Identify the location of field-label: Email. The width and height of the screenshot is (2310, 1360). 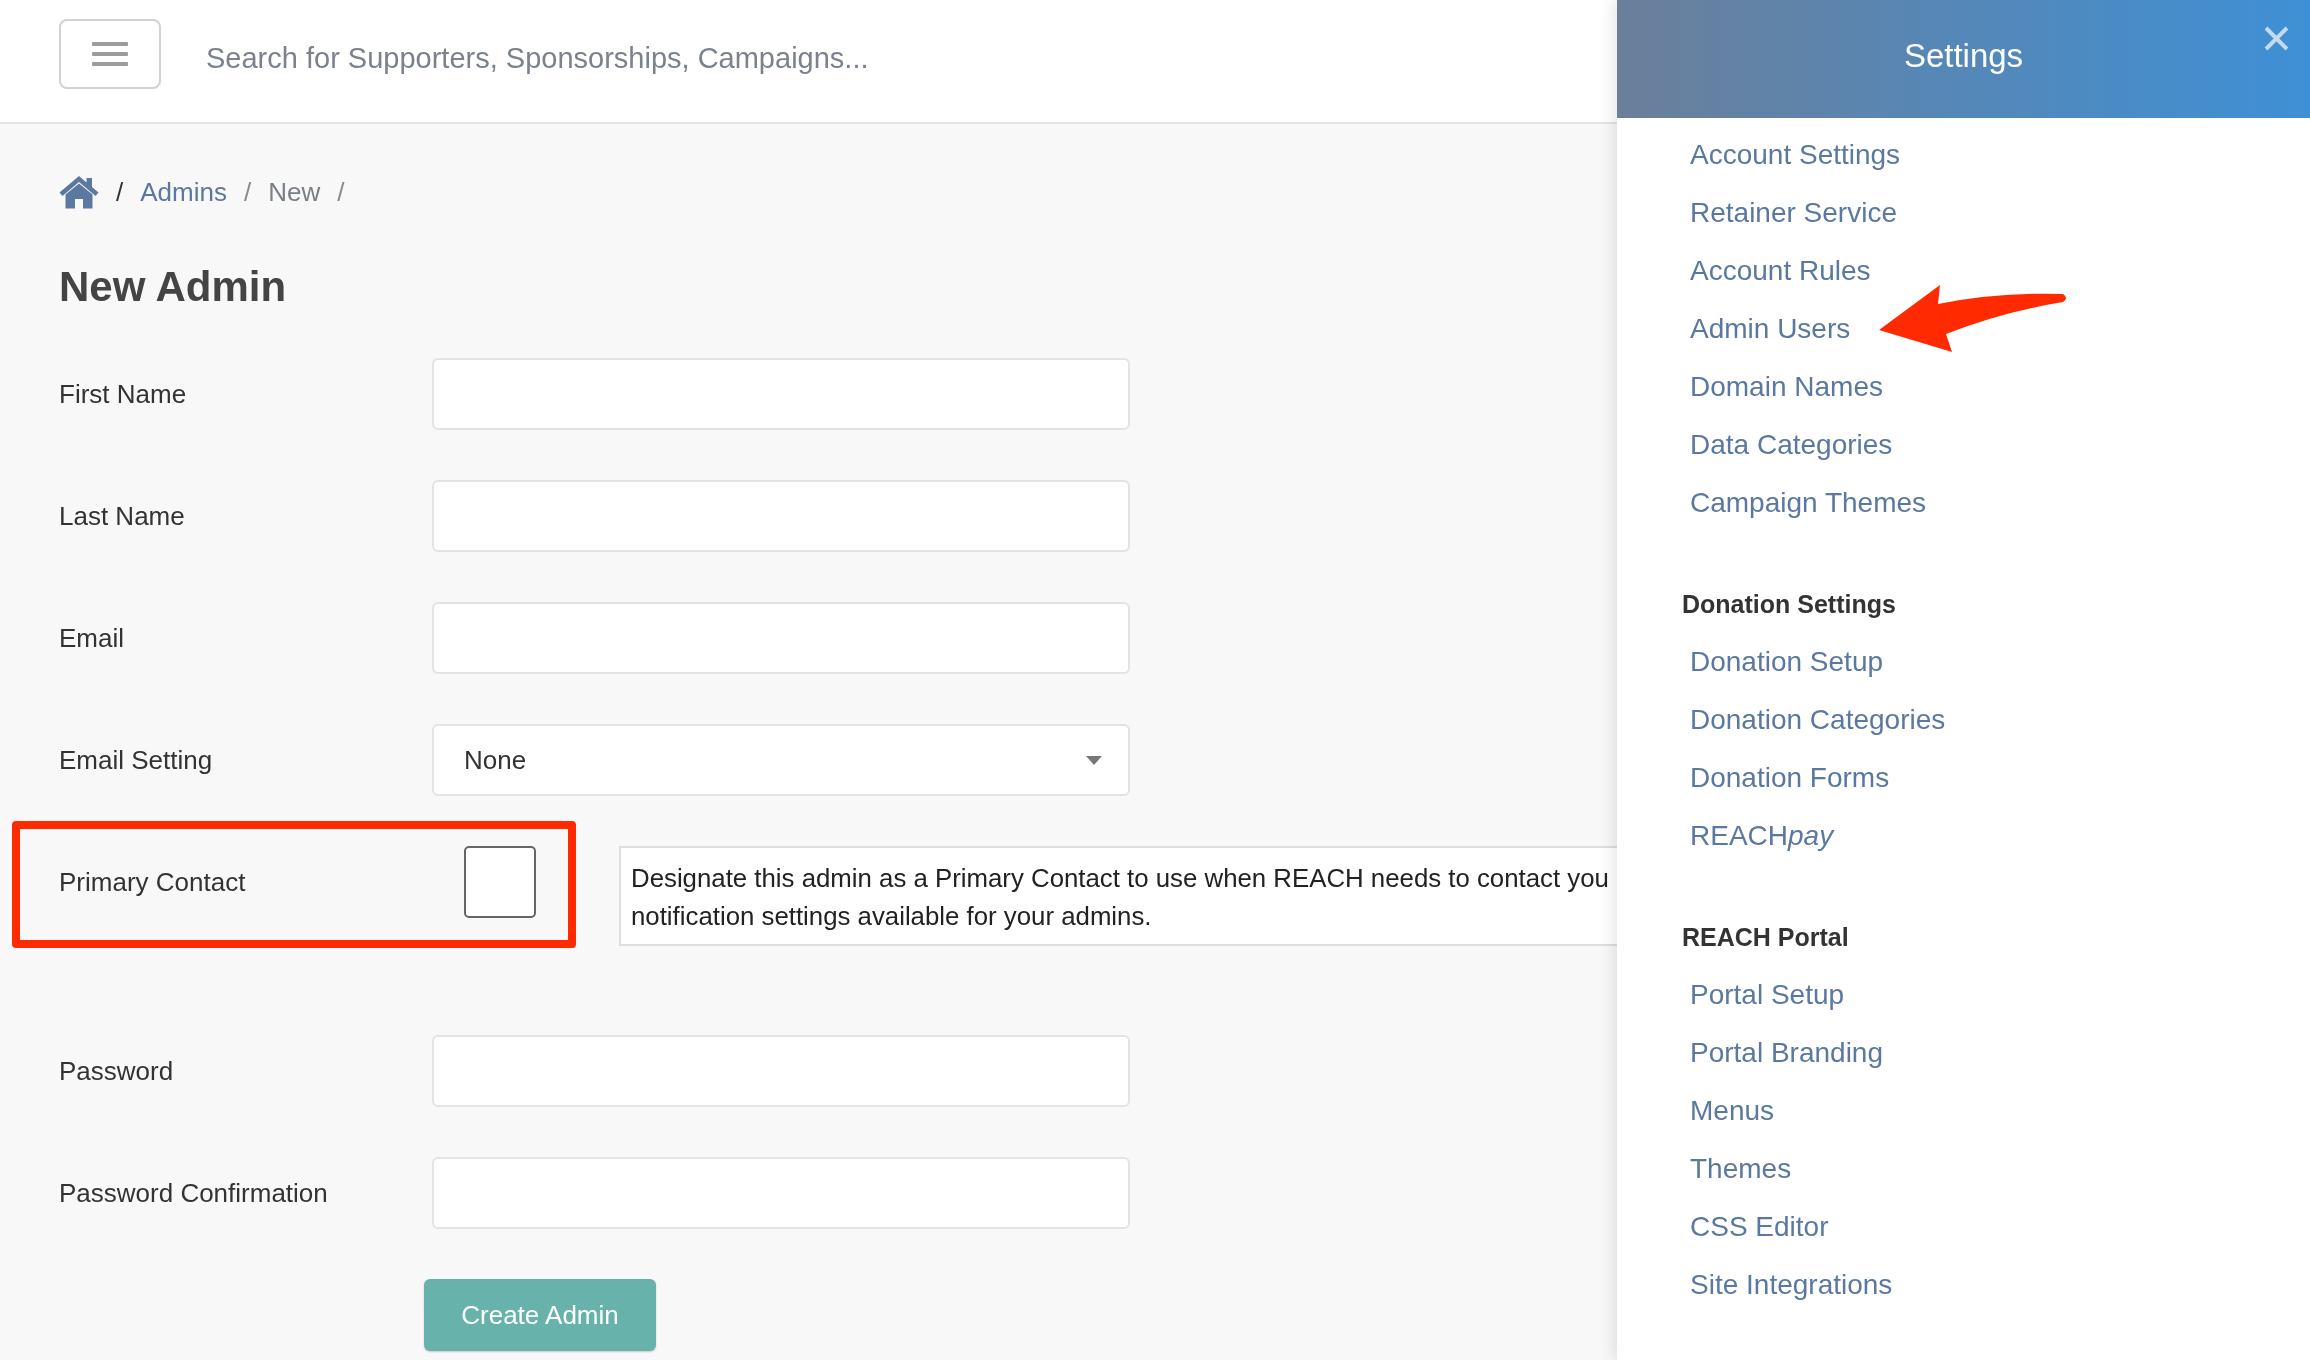
(91, 638).